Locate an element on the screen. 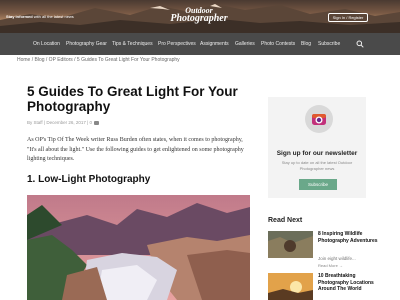 This screenshot has height=300, width=400. nav-photography-gear: Photography Gear is located at coordinates (86, 44).